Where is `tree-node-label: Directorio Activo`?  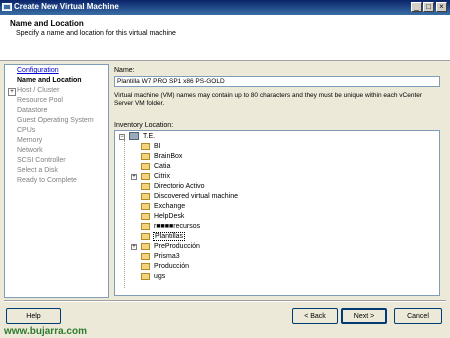
tree-node-label: Directorio Activo is located at coordinates (179, 186).